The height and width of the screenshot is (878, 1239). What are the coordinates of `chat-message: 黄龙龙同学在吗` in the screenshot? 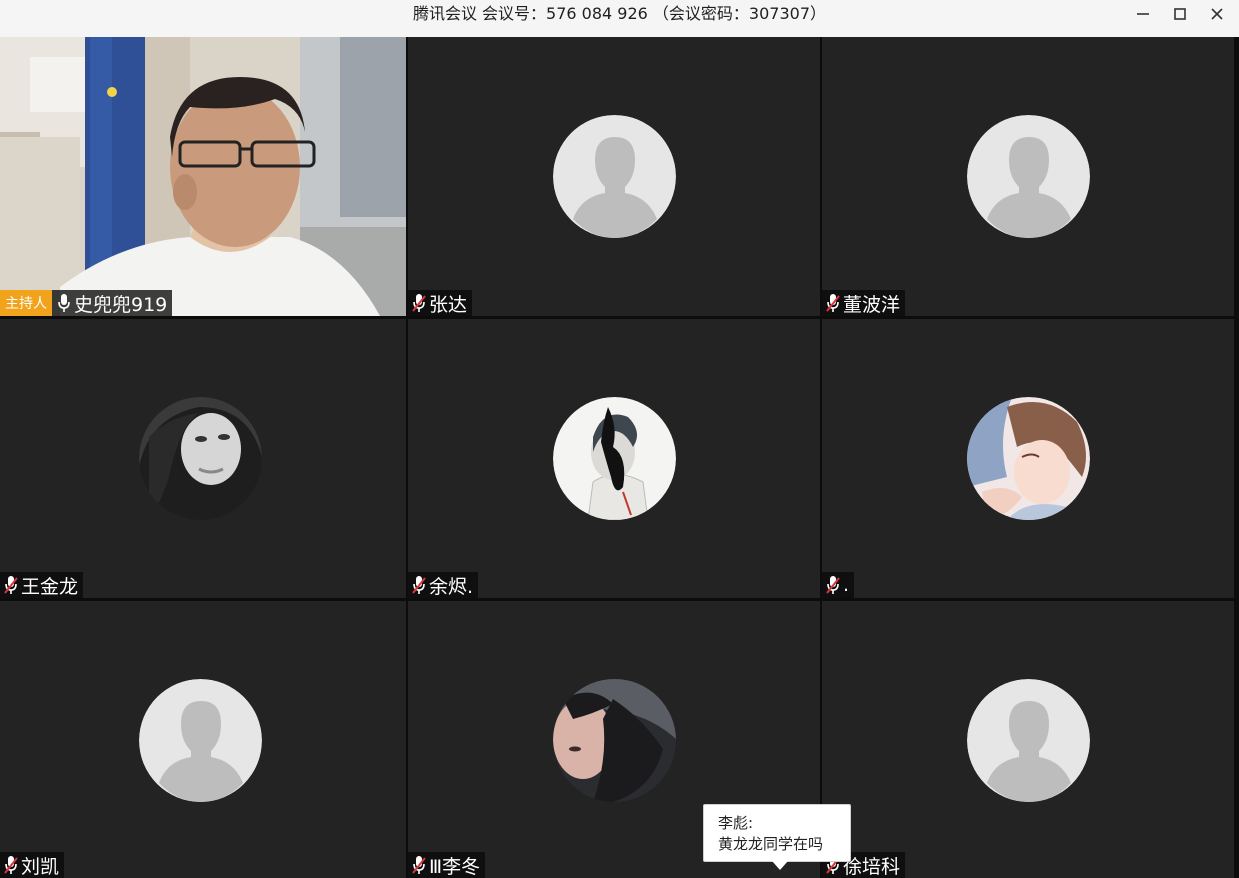 It's located at (771, 844).